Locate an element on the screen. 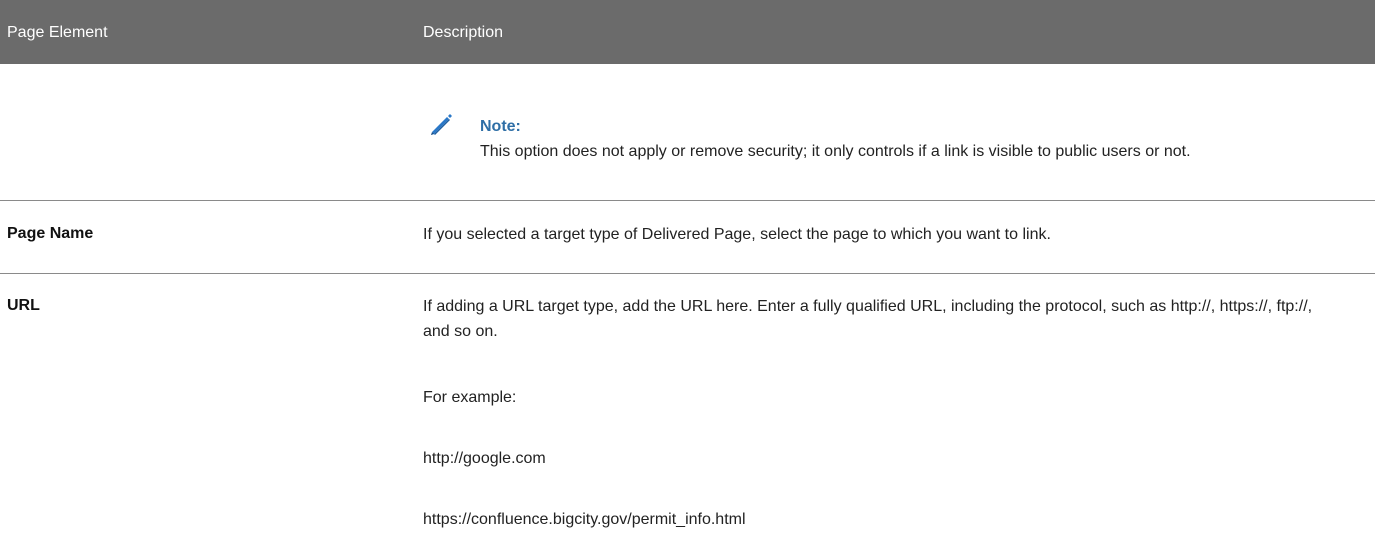 This screenshot has width=1375, height=557. pencil-icon is located at coordinates (441, 124).